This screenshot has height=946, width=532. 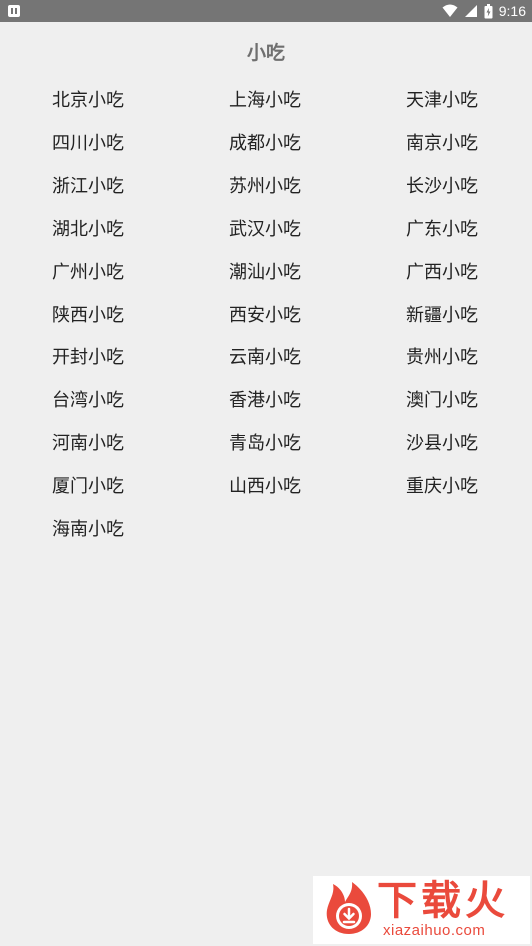 I want to click on category-item: 西安小吃, so click(x=265, y=316).